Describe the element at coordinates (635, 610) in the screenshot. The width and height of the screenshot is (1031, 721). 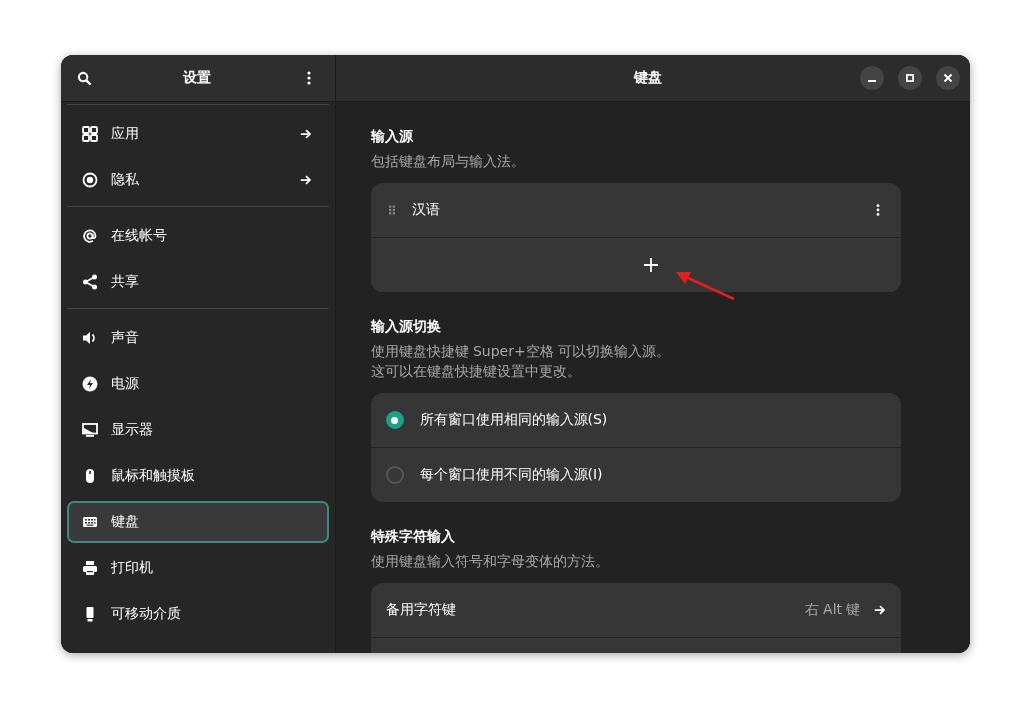
I see `settings-row: 备用字符键 右 Alt 键` at that location.